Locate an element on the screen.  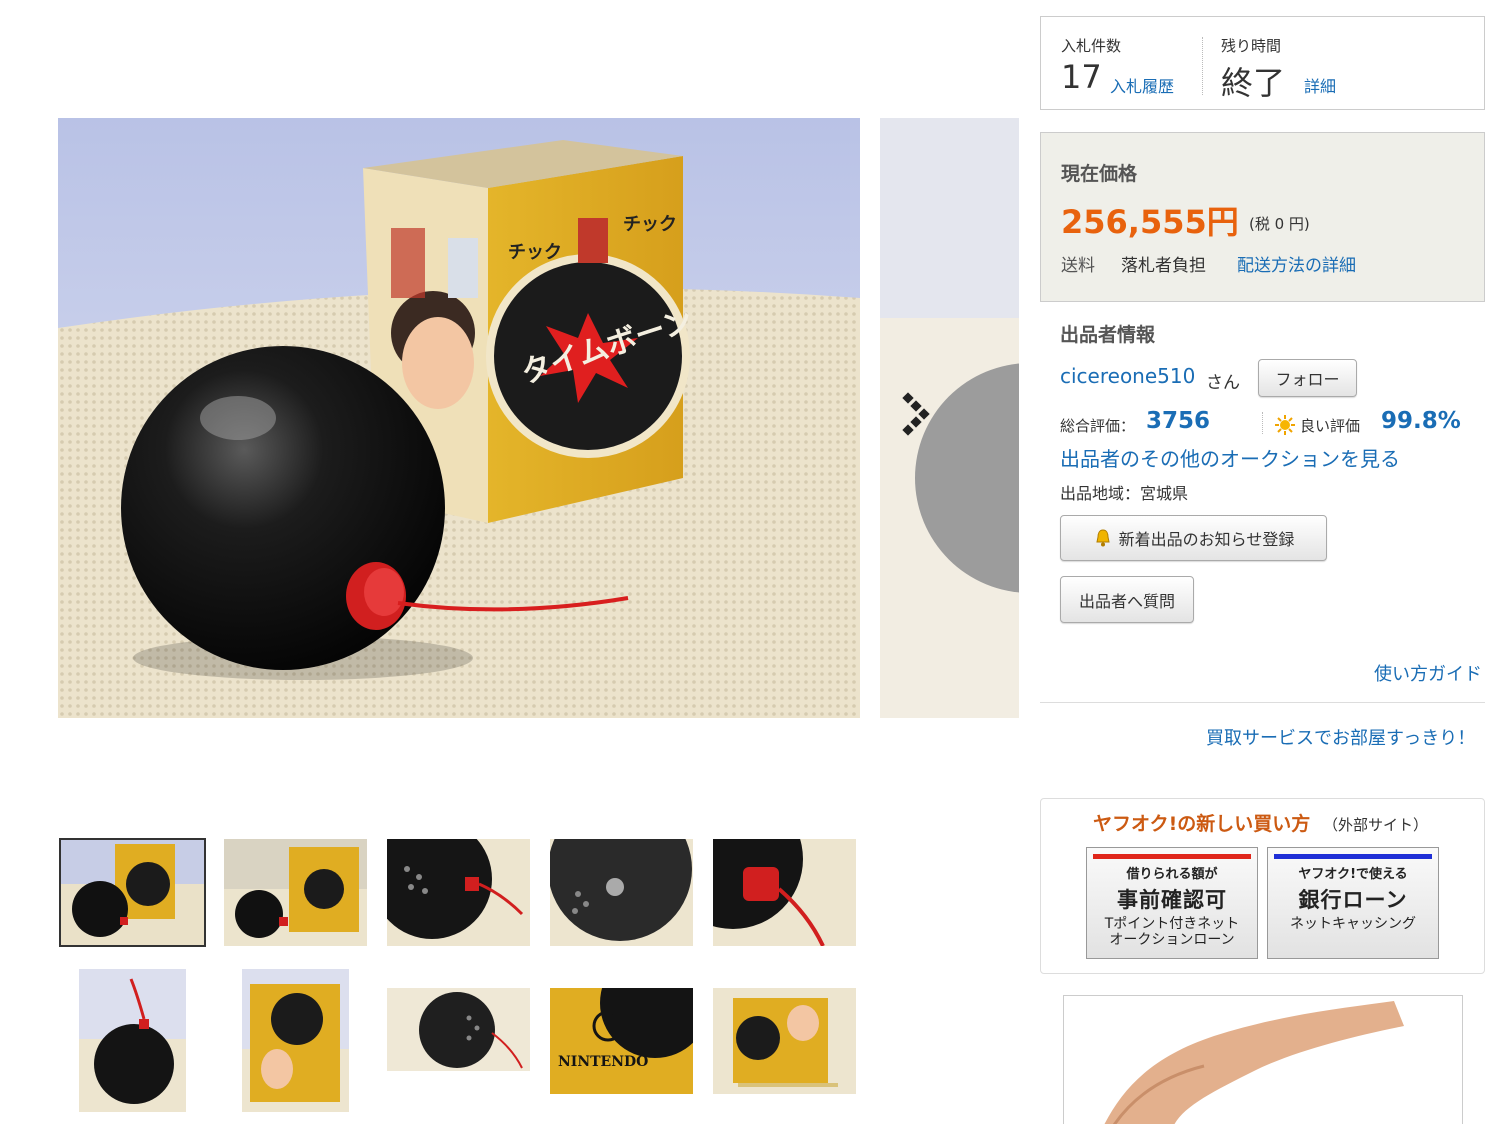
banner-1-line2: 事前確認可 is located at coordinates (1172, 900).